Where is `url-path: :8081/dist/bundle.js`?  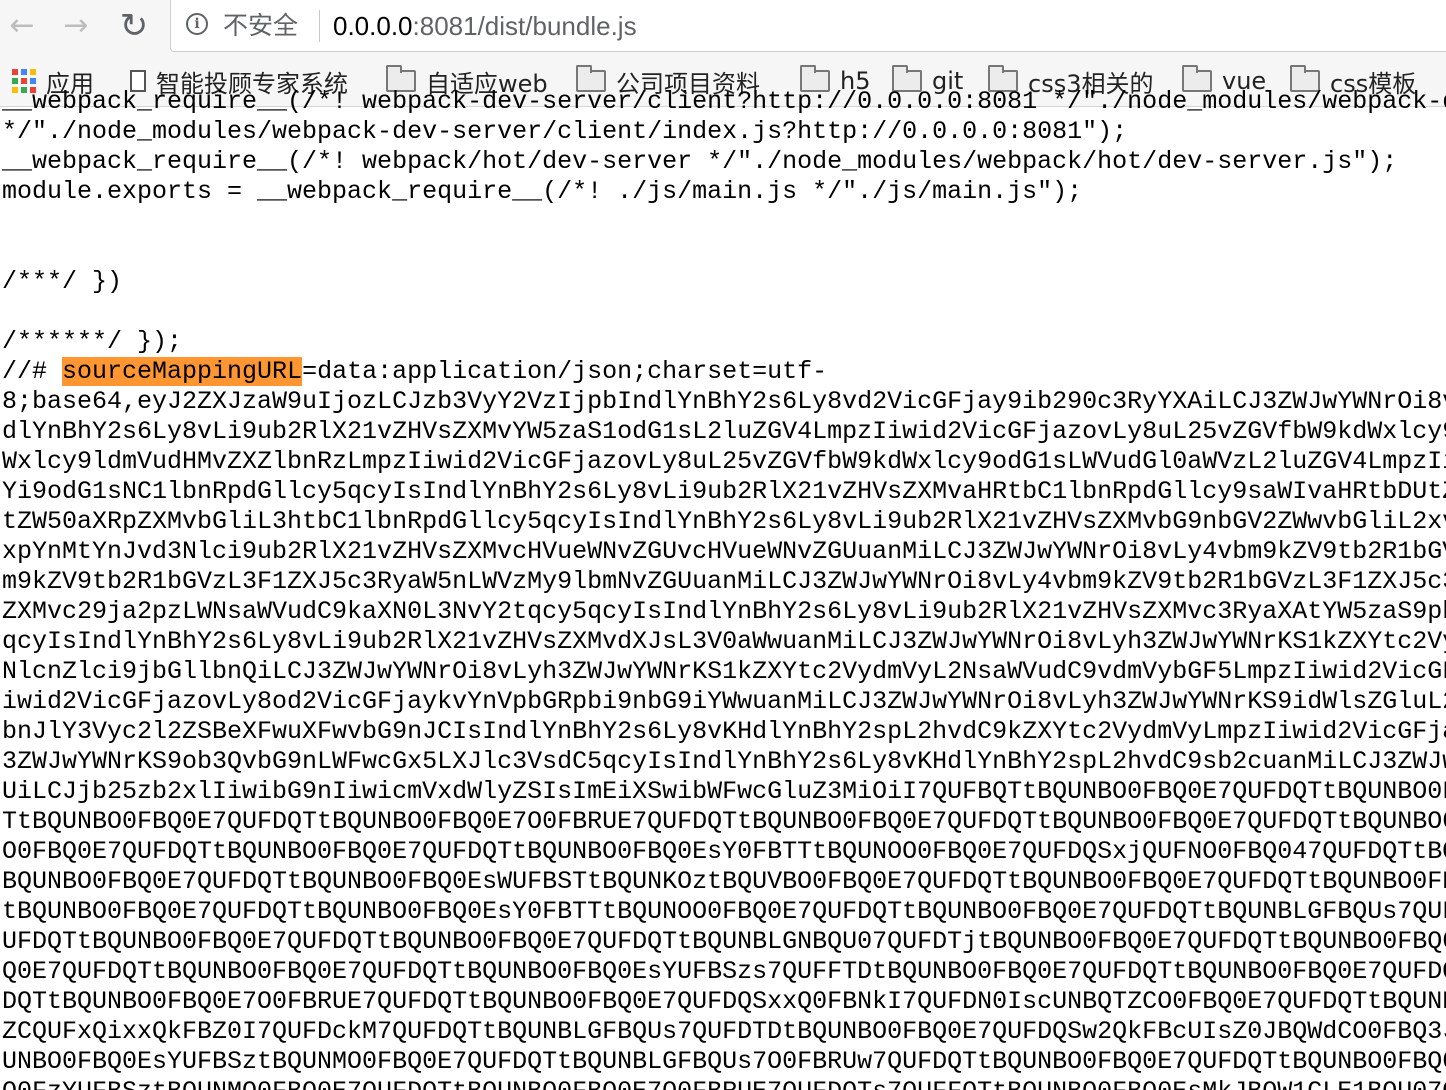
url-path: :8081/dist/bundle.js is located at coordinates (524, 26).